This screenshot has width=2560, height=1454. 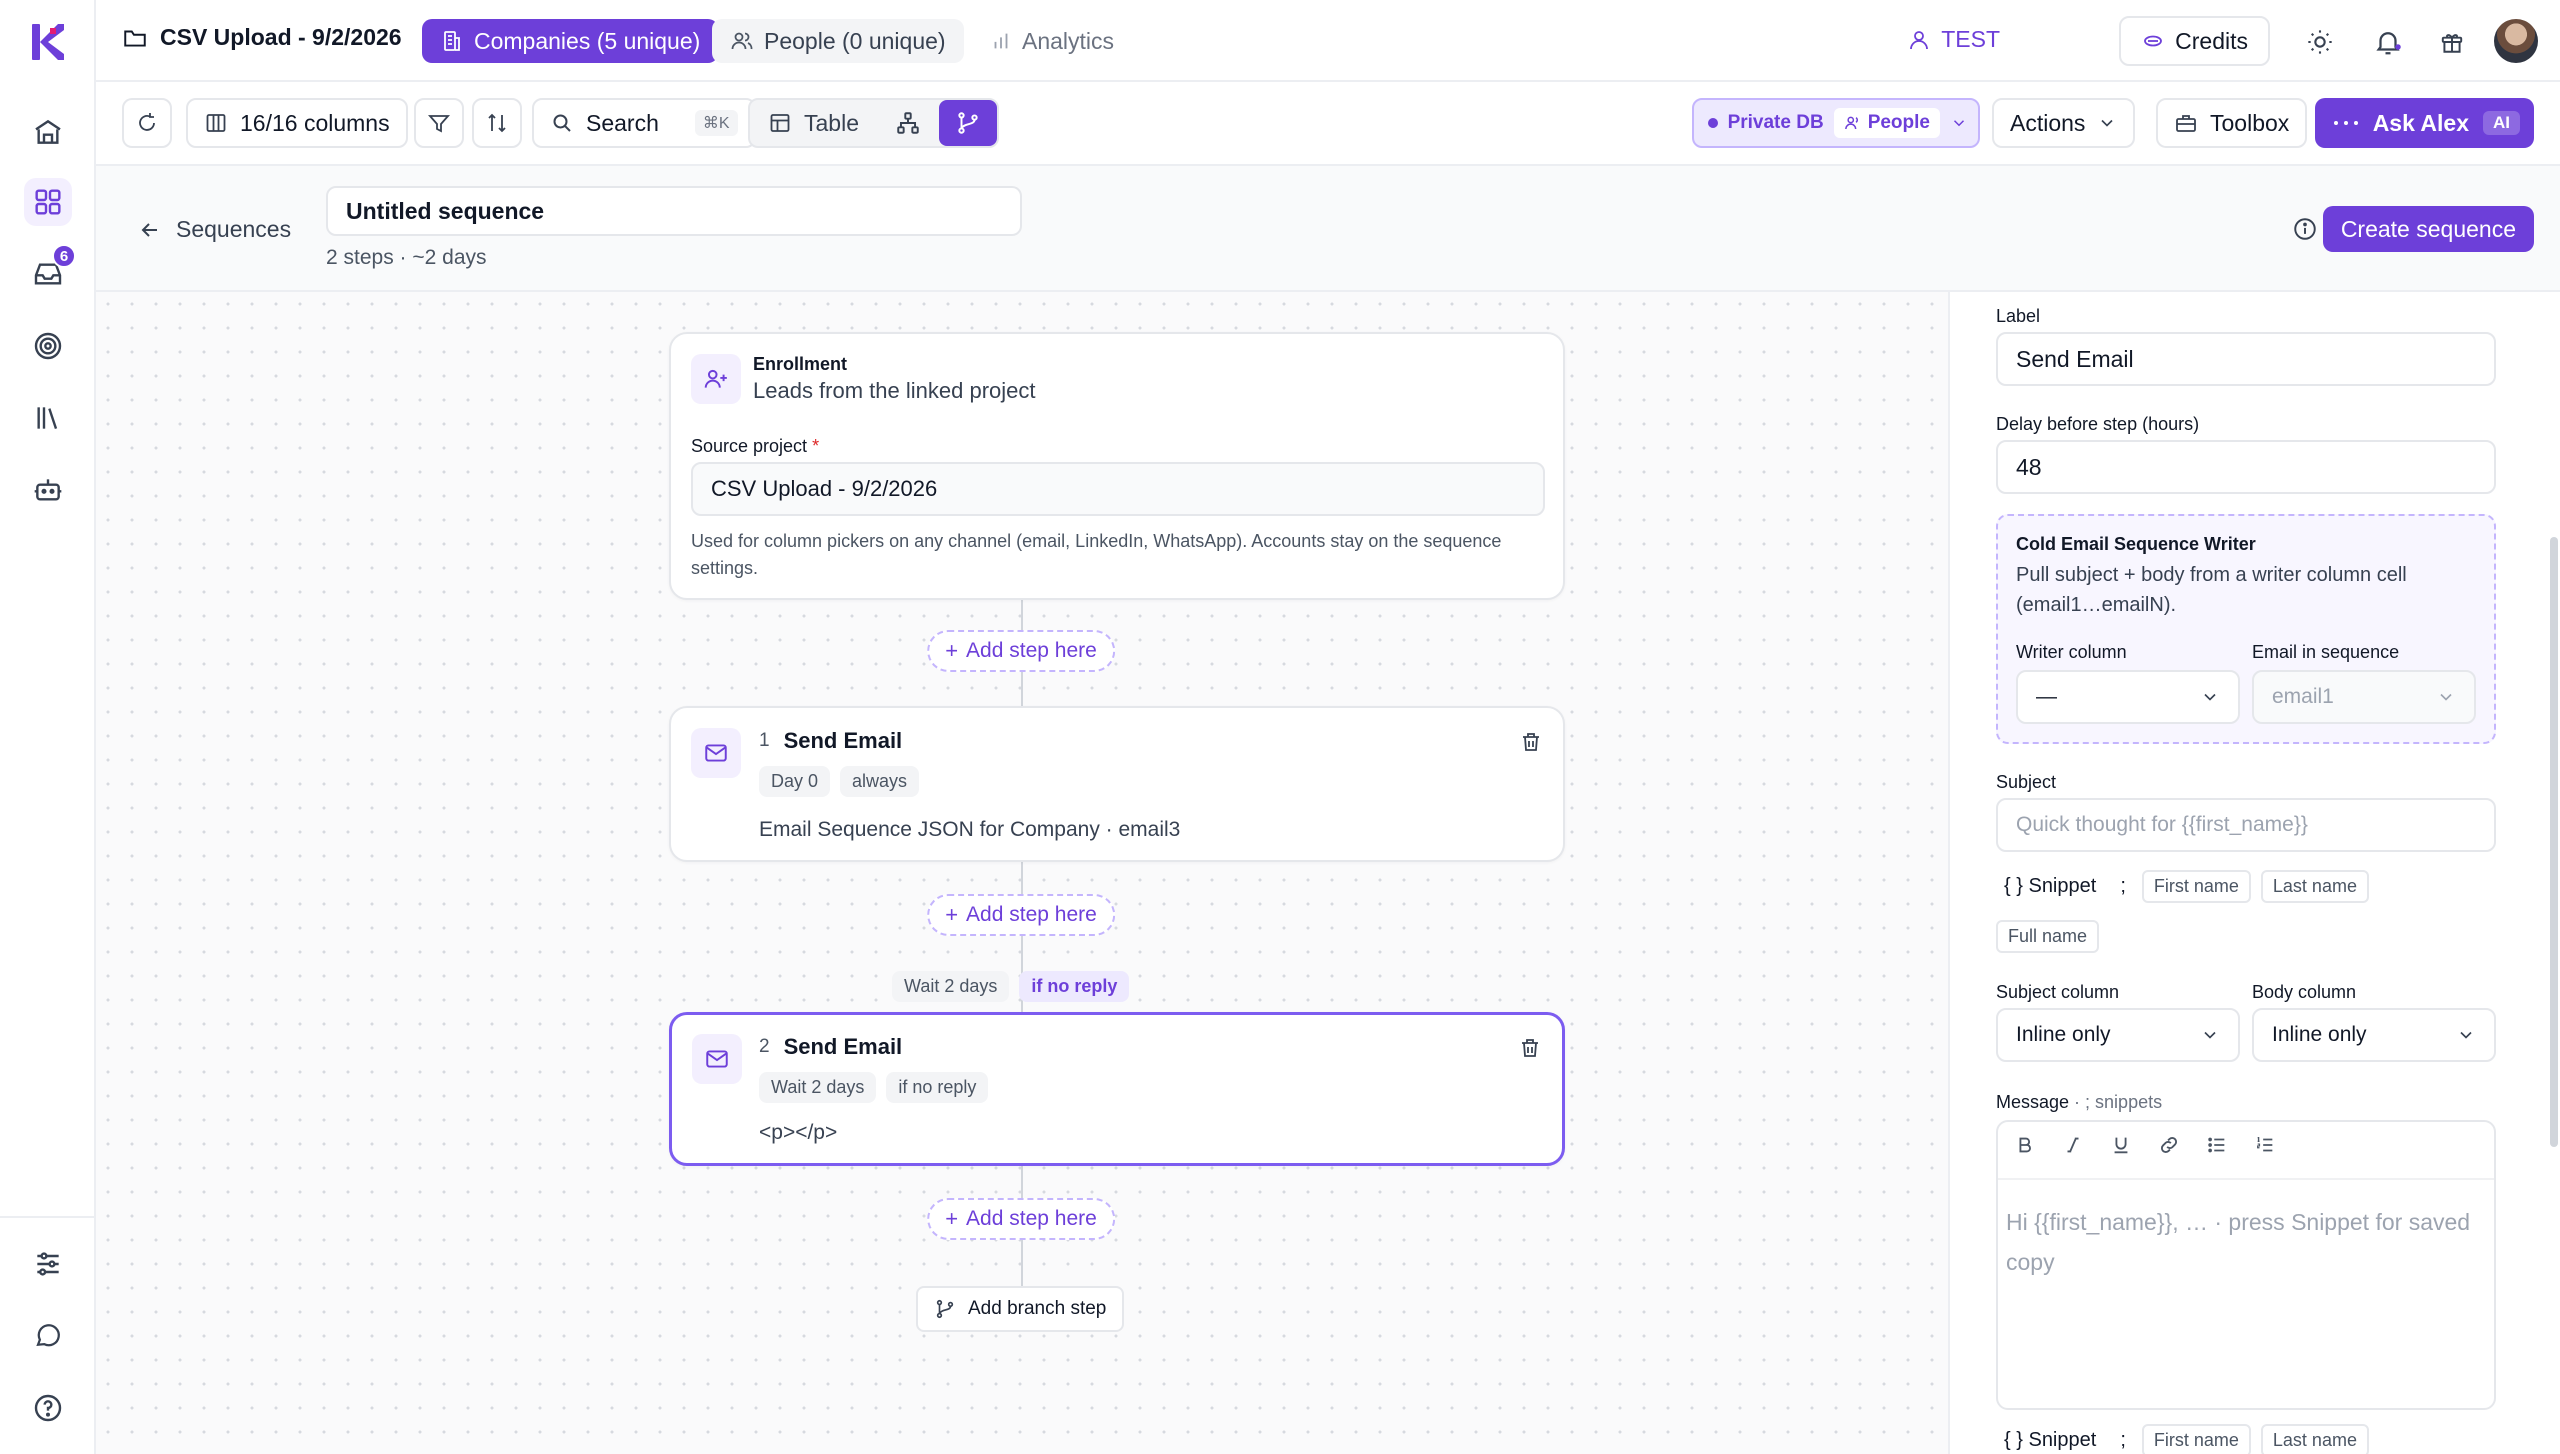 I want to click on step-number: 2, so click(x=764, y=1046).